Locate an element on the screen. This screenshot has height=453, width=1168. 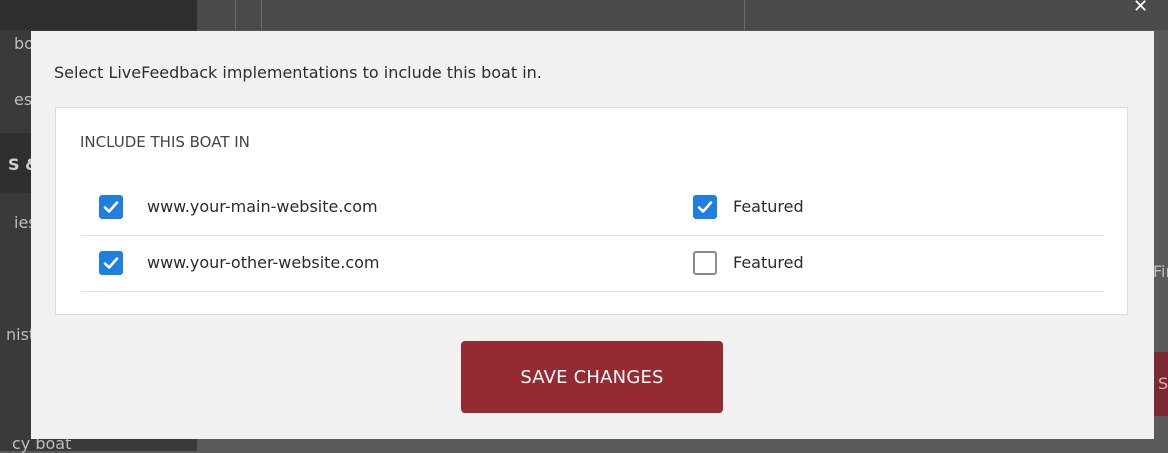
background-action-button-label: S is located at coordinates (1163, 383).